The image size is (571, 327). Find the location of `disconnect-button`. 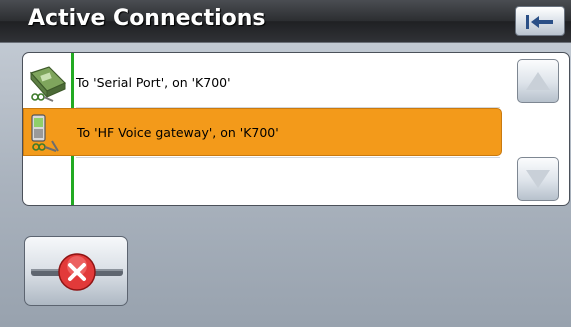

disconnect-button is located at coordinates (76, 271).